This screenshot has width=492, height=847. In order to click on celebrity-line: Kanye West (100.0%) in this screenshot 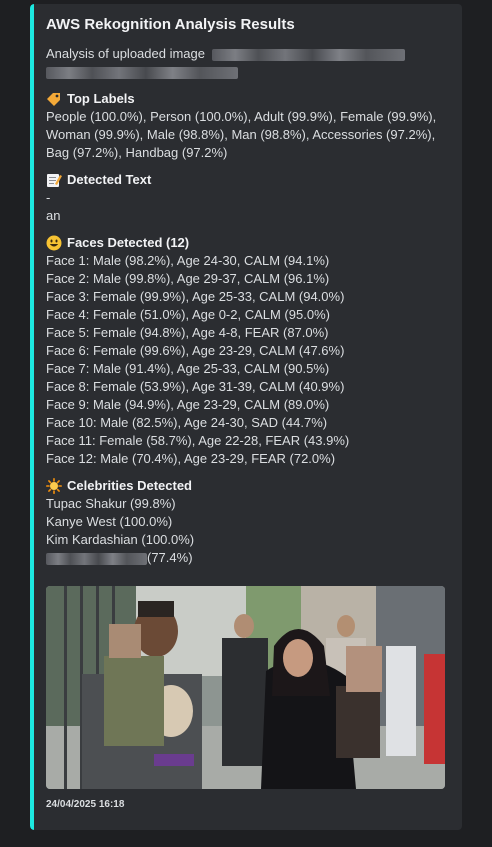, I will do `click(109, 521)`.